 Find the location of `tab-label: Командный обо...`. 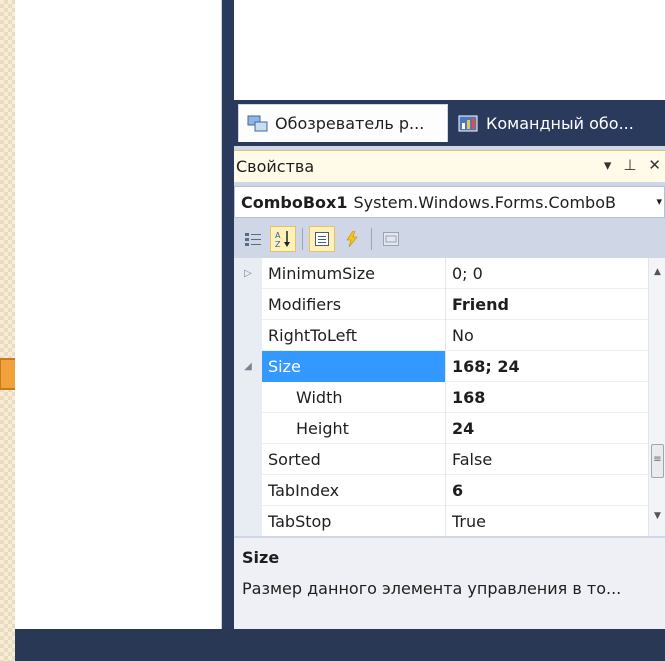

tab-label: Командный обо... is located at coordinates (560, 123).